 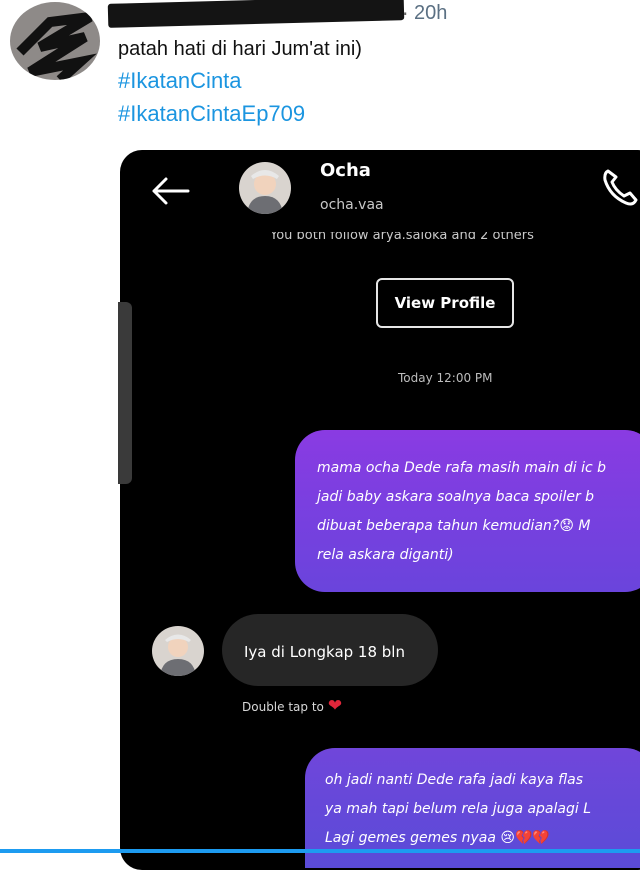 I want to click on message-timestamp: Today 12:00 PM, so click(x=445, y=378).